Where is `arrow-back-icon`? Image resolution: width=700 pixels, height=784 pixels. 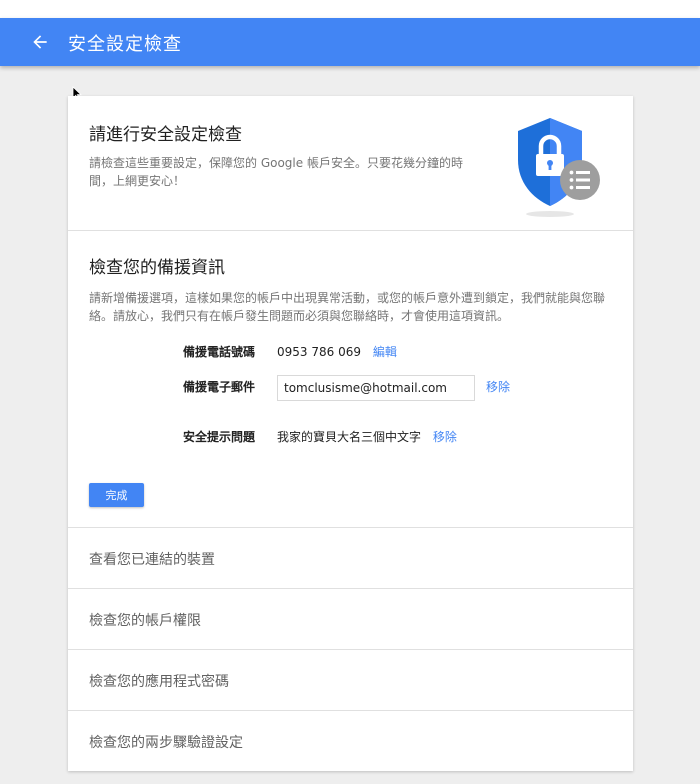
arrow-back-icon is located at coordinates (40, 42).